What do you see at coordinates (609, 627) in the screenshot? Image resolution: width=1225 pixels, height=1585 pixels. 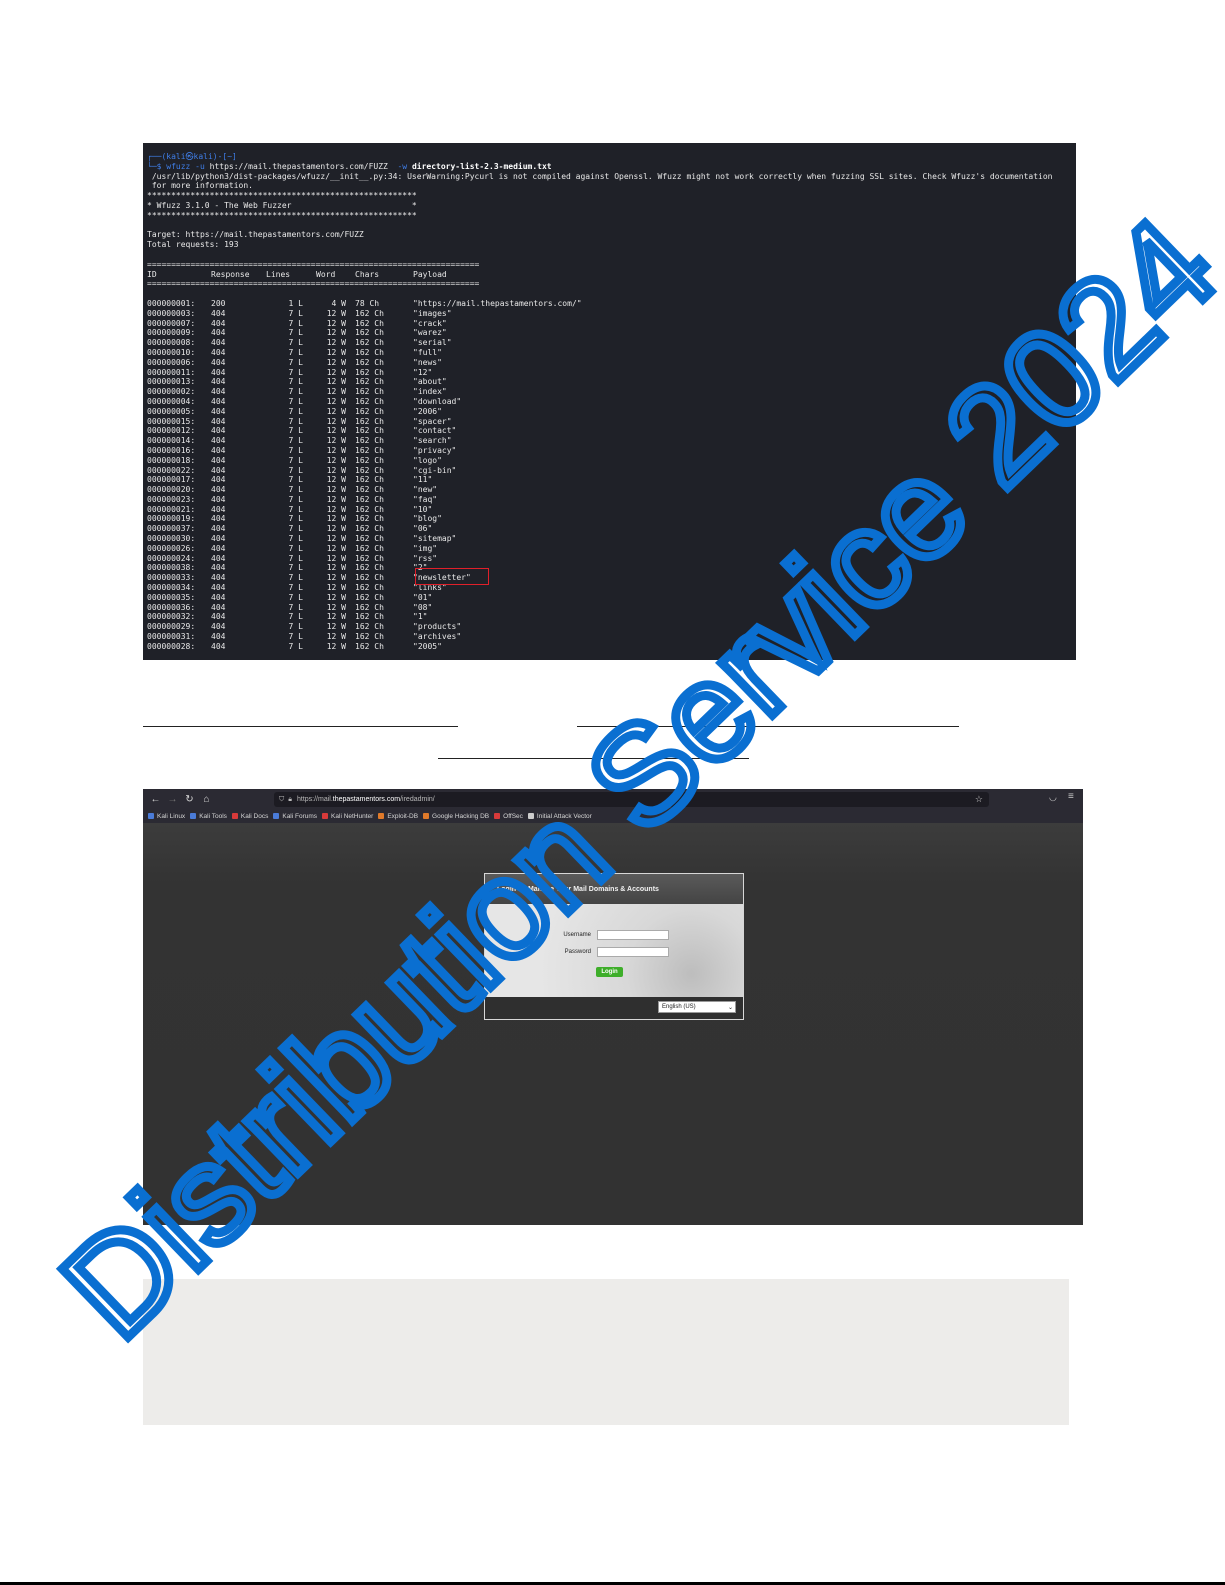 I see `table-row: 000000029: 404 7 L 12 W 162 Ch "products"` at bounding box center [609, 627].